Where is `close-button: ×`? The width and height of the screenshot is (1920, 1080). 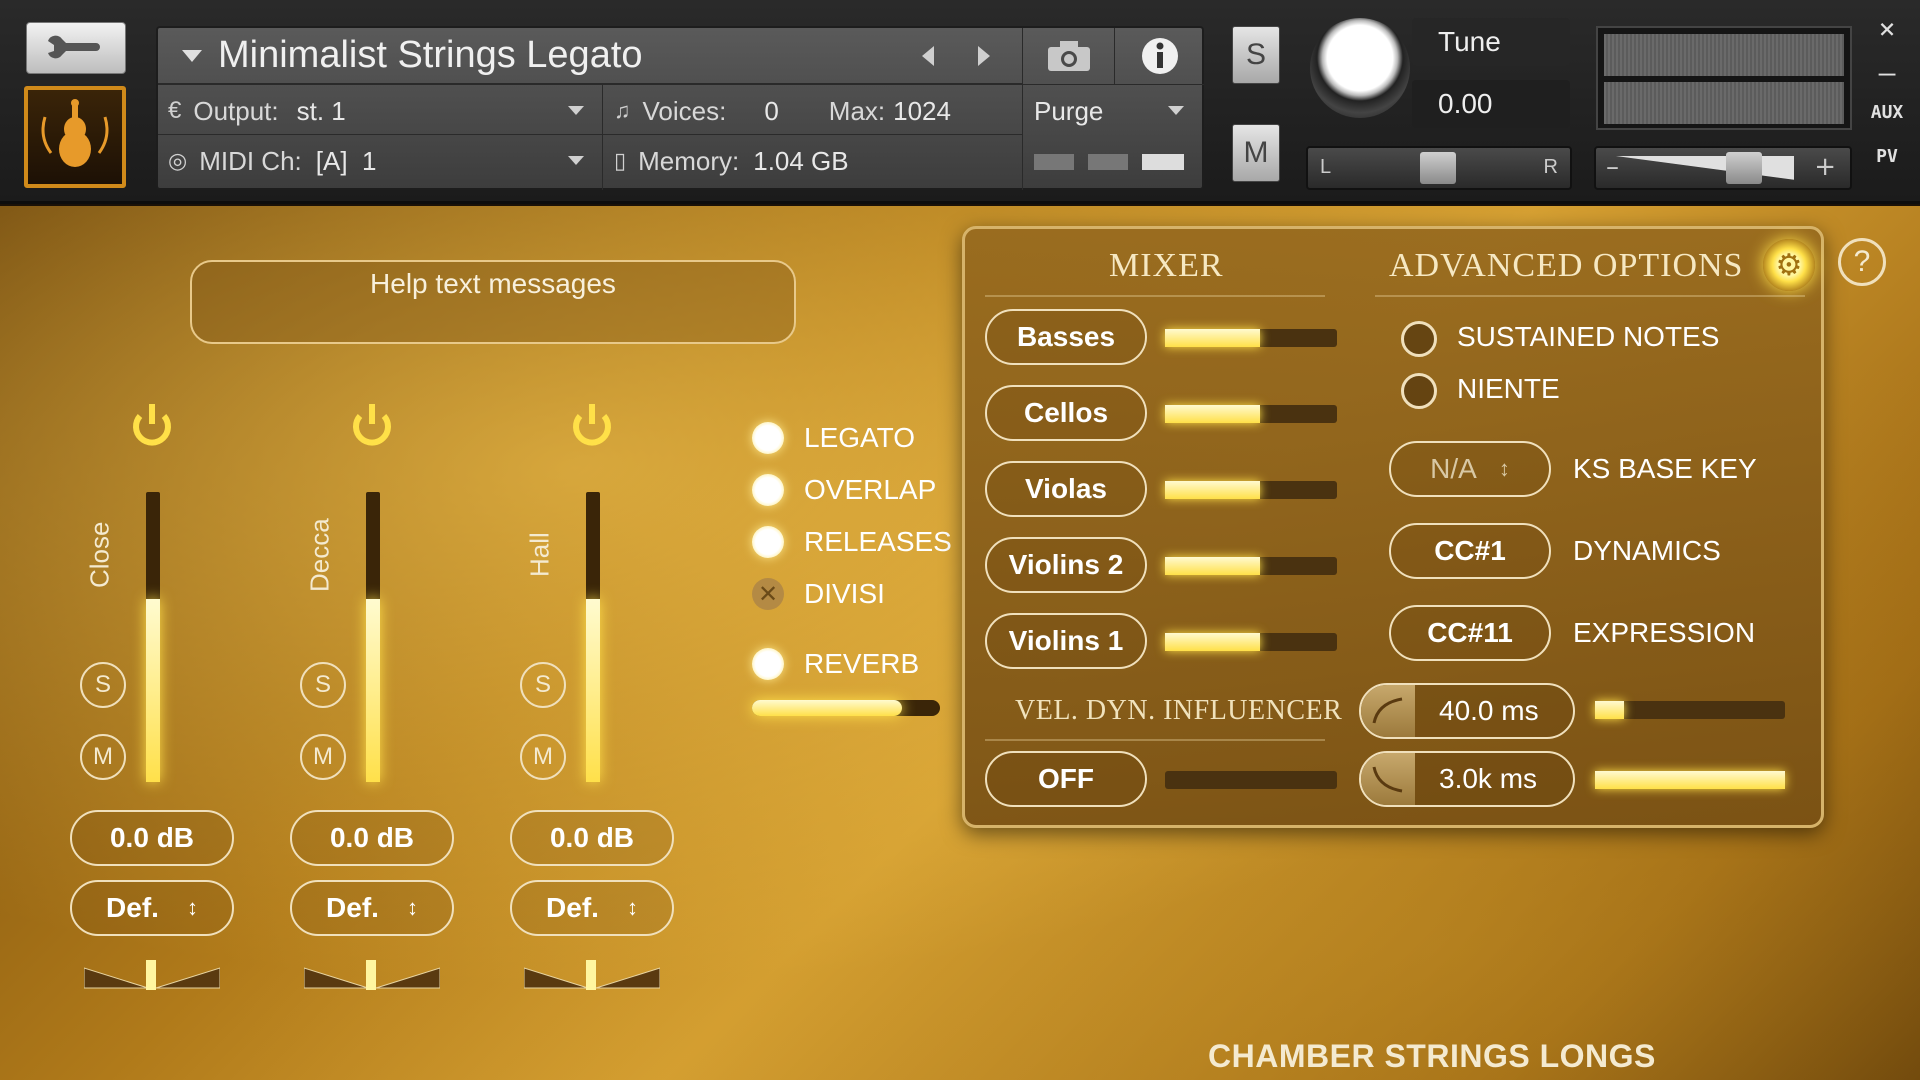 close-button: × is located at coordinates (1887, 28).